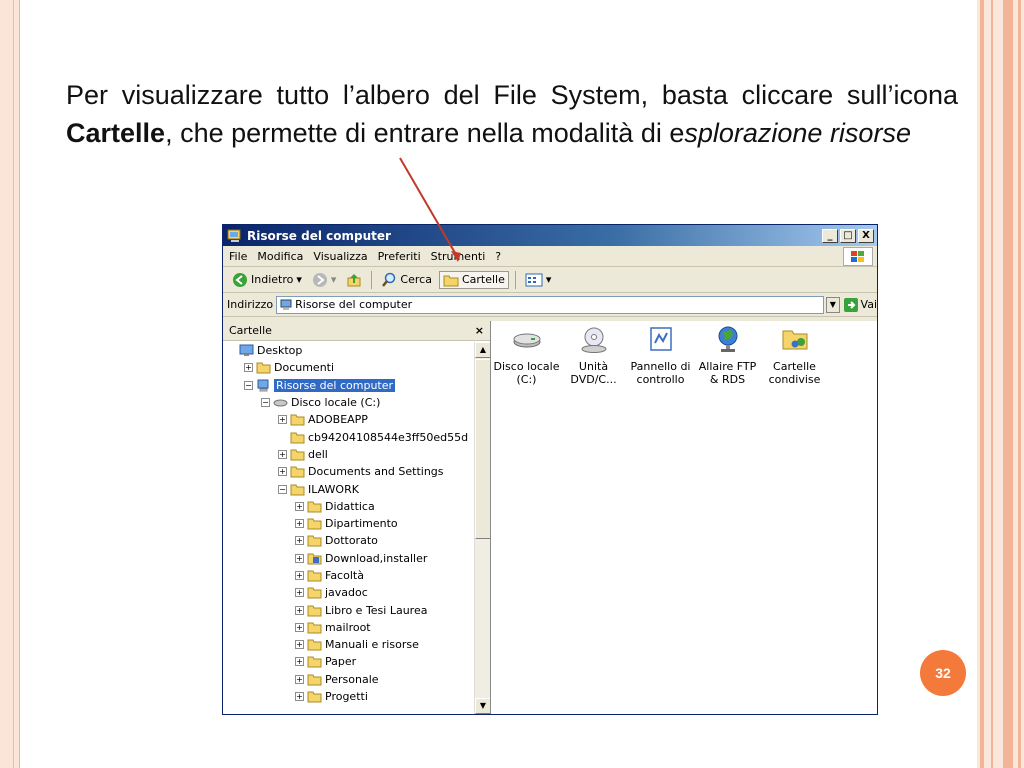 This screenshot has height=768, width=1024. I want to click on close-button: X, so click(866, 235).